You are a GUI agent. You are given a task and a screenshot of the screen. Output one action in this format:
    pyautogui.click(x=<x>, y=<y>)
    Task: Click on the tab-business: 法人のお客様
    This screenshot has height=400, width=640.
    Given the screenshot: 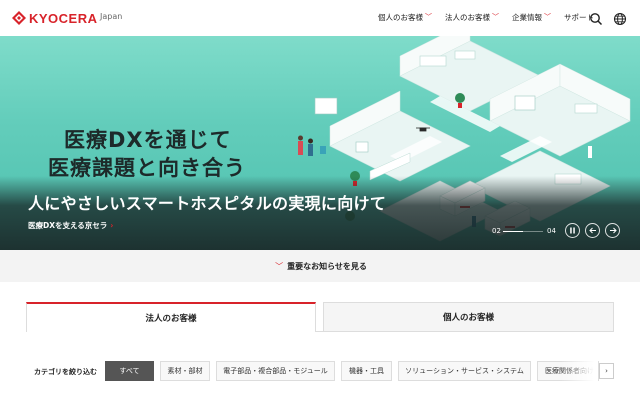 What is the action you would take?
    pyautogui.click(x=171, y=317)
    